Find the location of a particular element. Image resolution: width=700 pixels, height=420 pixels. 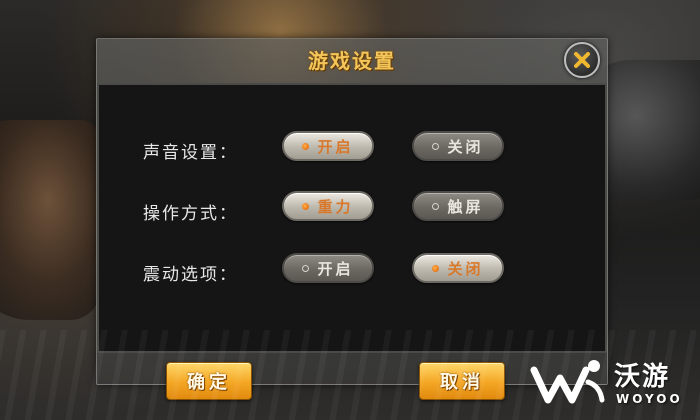

control-mode-label: 操作方式： is located at coordinates (190, 214).